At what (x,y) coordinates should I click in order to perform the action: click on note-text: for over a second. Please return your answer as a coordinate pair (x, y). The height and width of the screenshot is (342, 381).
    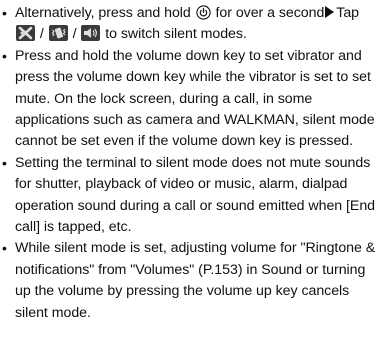
    Looking at the image, I should click on (268, 13).